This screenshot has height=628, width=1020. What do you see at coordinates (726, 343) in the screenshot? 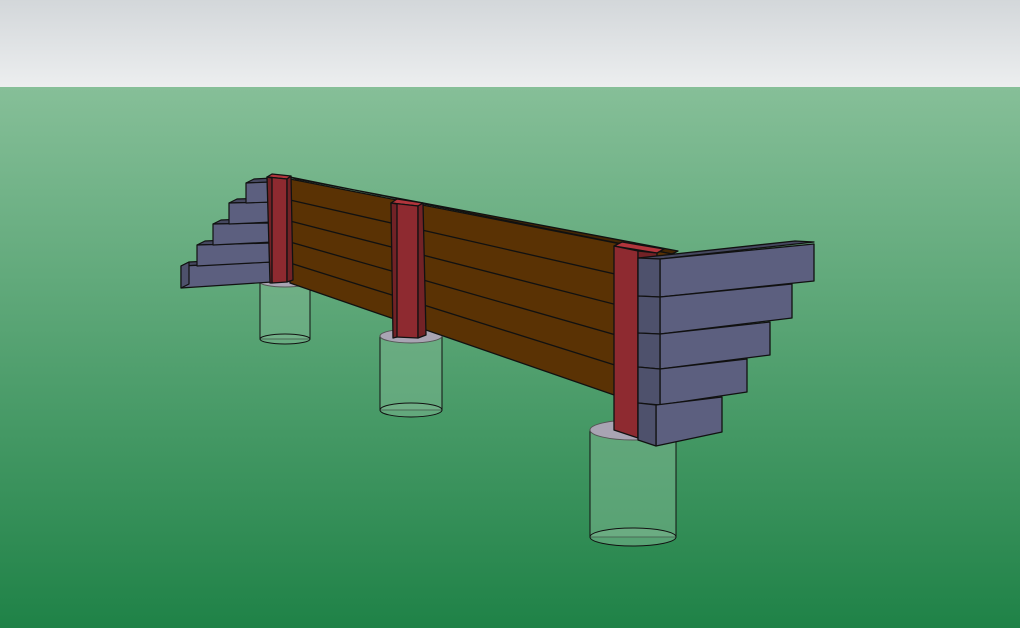
I see `wingwall-right` at bounding box center [726, 343].